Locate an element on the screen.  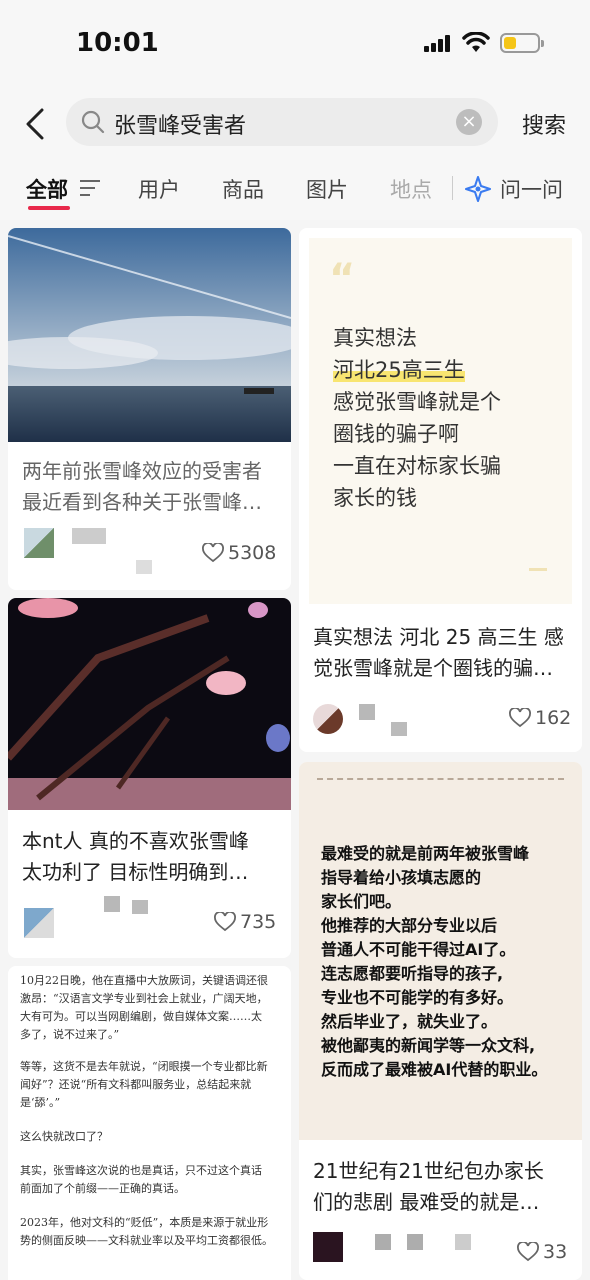
tab-divider is located at coordinates (452, 188).